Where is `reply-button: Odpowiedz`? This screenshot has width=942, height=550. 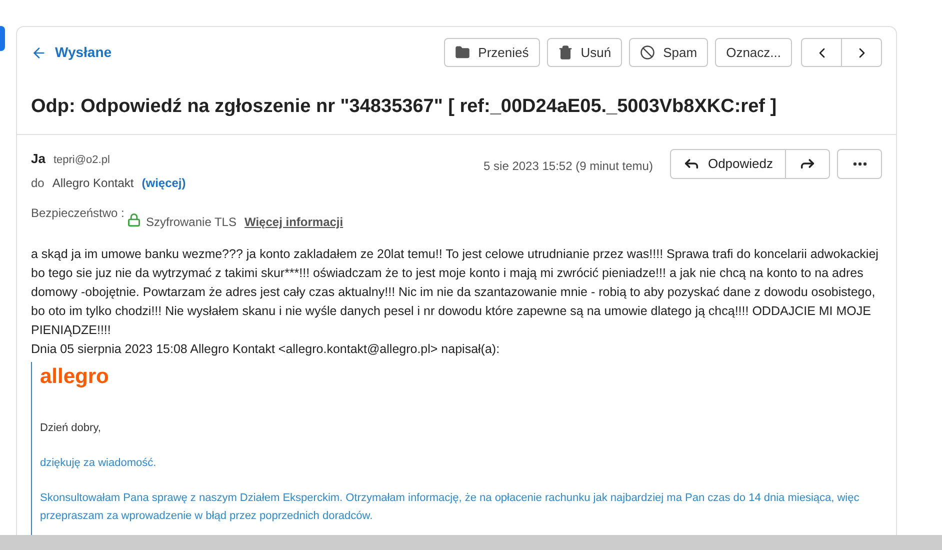 reply-button: Odpowiedz is located at coordinates (728, 163).